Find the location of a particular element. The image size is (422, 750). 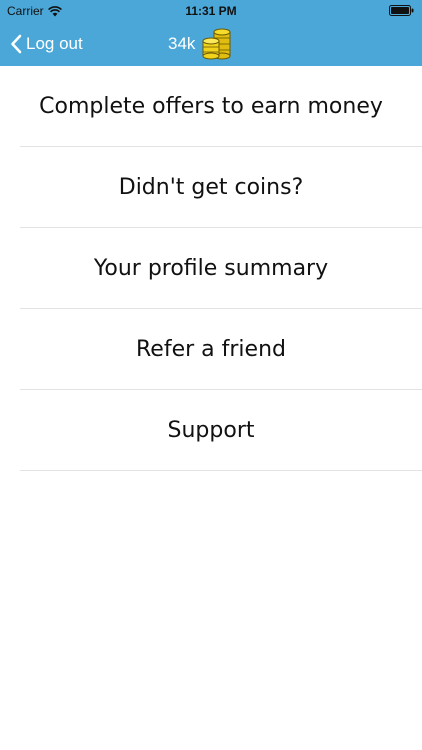

menu-item-label: Didn't get coins? is located at coordinates (211, 187).